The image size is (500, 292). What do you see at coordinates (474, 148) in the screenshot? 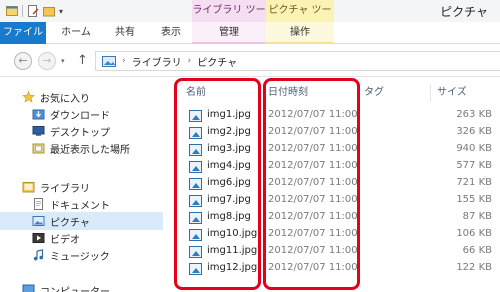
I see `file-size: 940 KB` at bounding box center [474, 148].